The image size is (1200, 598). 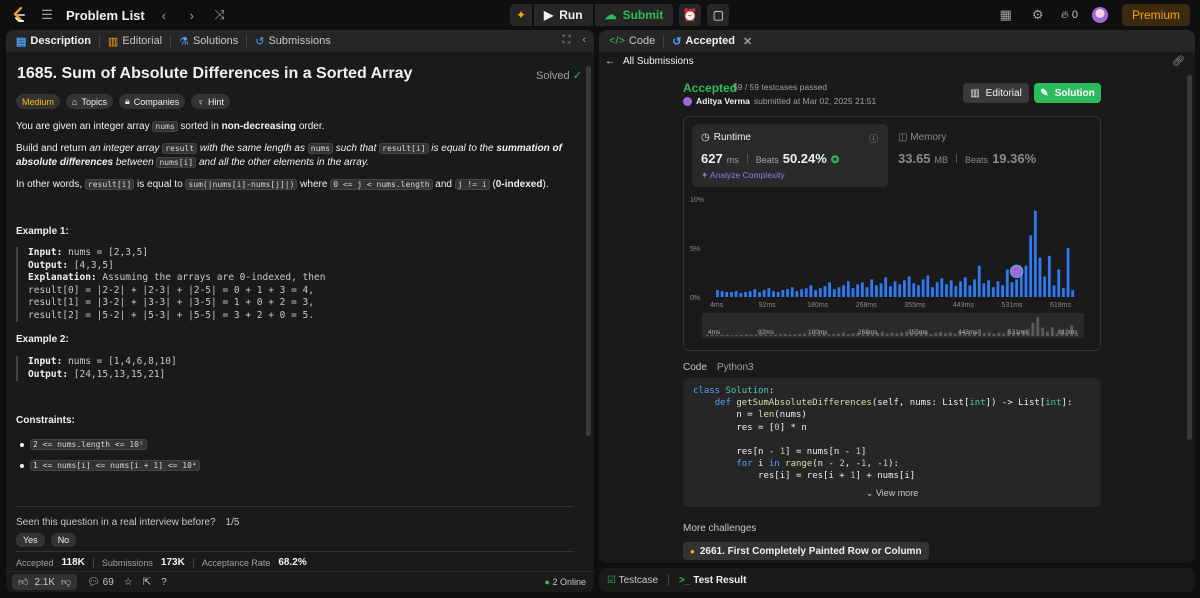 I want to click on star-icon: ☆, so click(x=128, y=582).